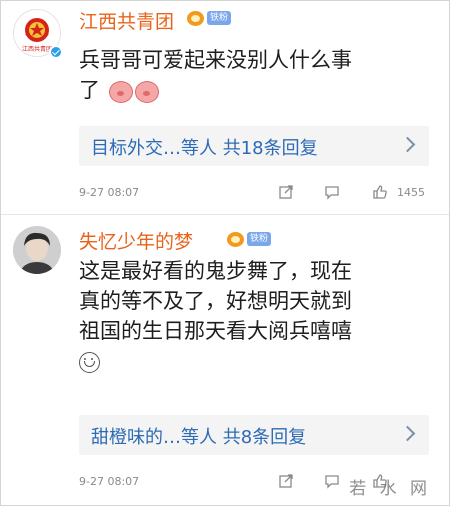 Image resolution: width=450 pixels, height=506 pixels. What do you see at coordinates (390, 489) in the screenshot?
I see `watermark: 若 水 网` at bounding box center [390, 489].